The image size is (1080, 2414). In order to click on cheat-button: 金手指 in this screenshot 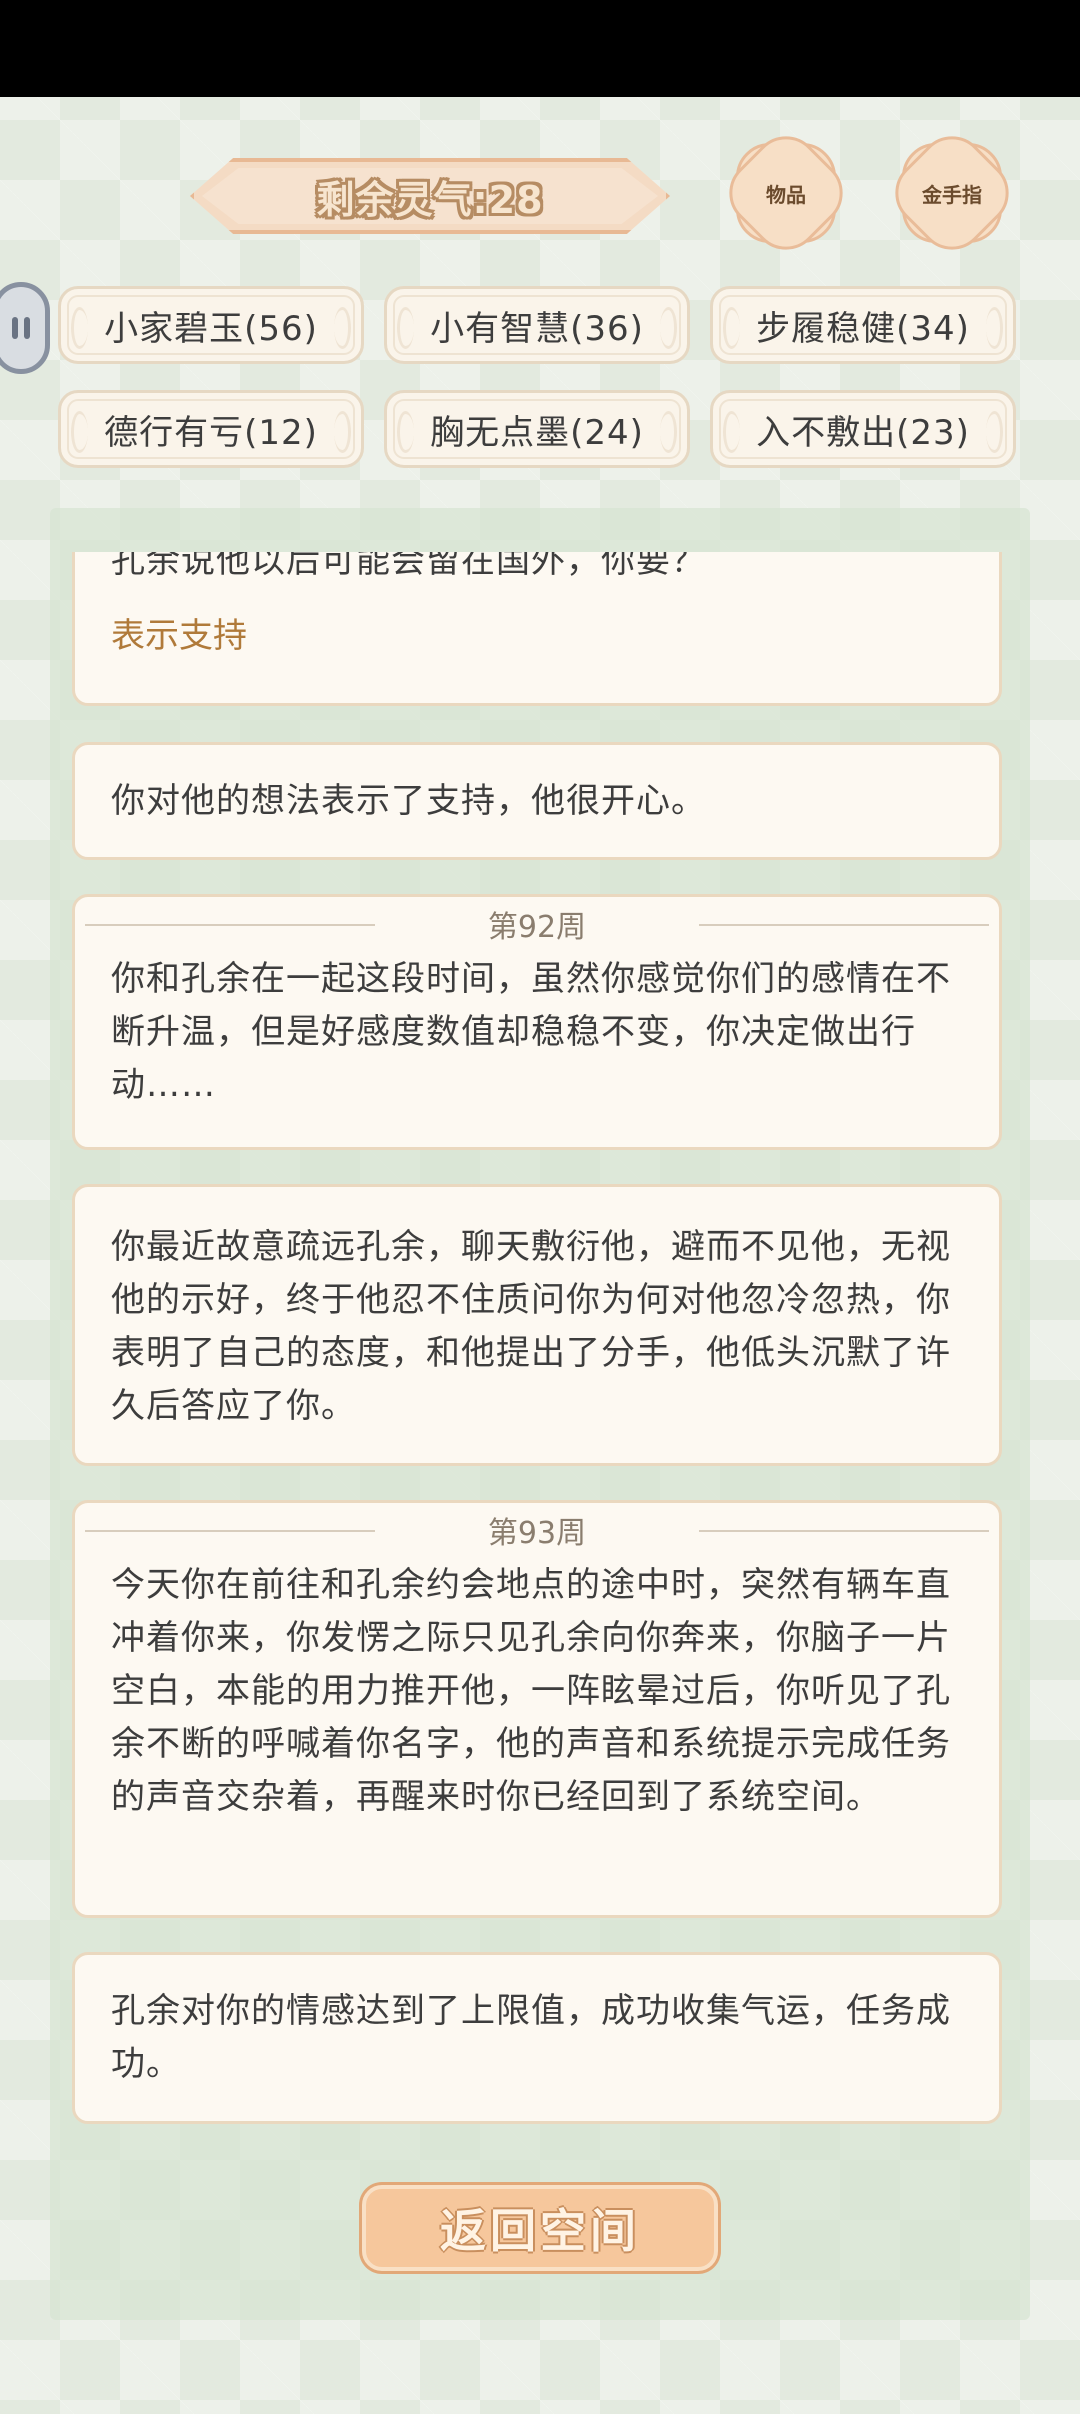, I will do `click(952, 193)`.